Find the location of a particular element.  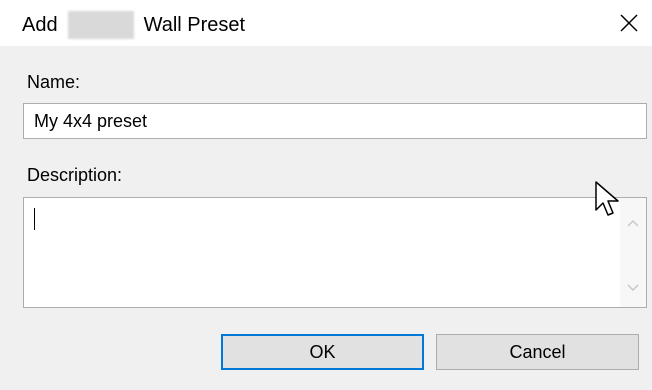

dialog-title: Add Wall Preset is located at coordinates (133, 25).